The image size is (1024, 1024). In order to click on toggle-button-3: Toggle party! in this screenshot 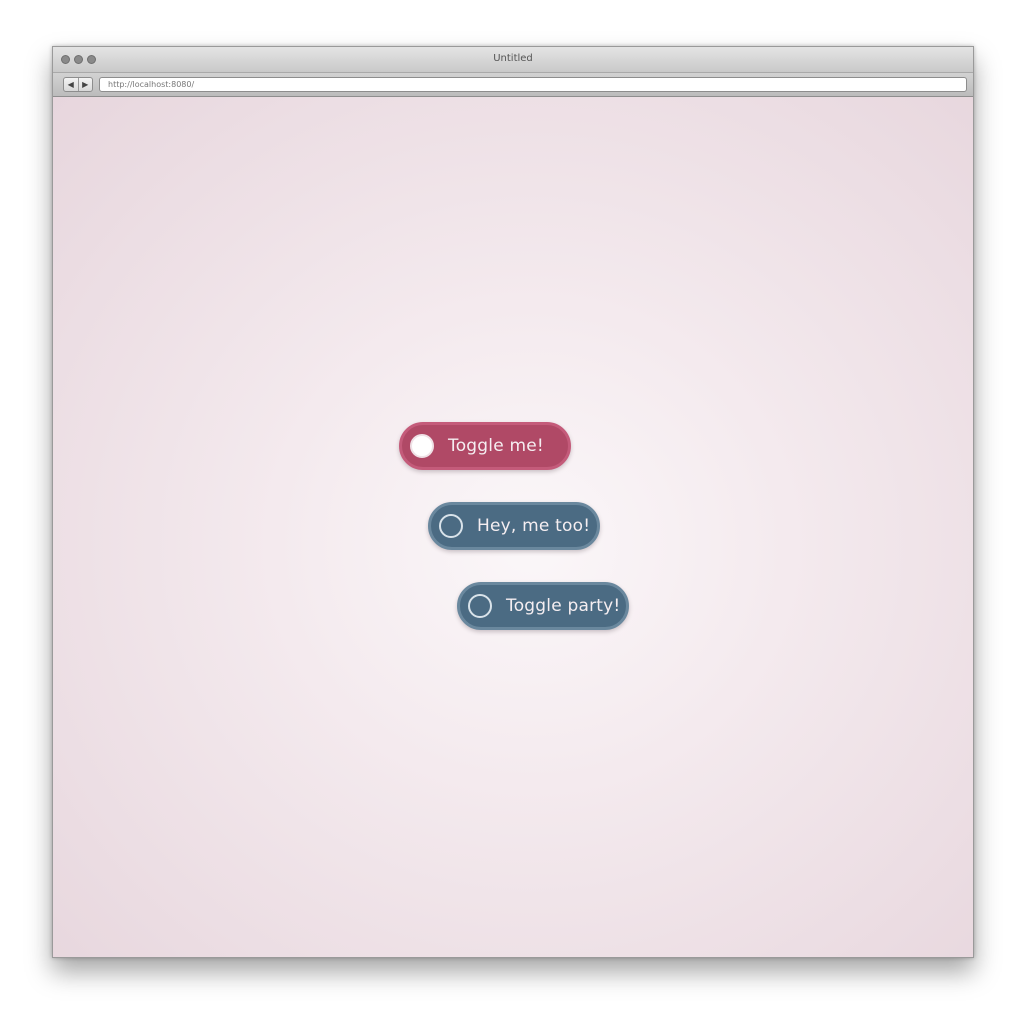, I will do `click(543, 606)`.